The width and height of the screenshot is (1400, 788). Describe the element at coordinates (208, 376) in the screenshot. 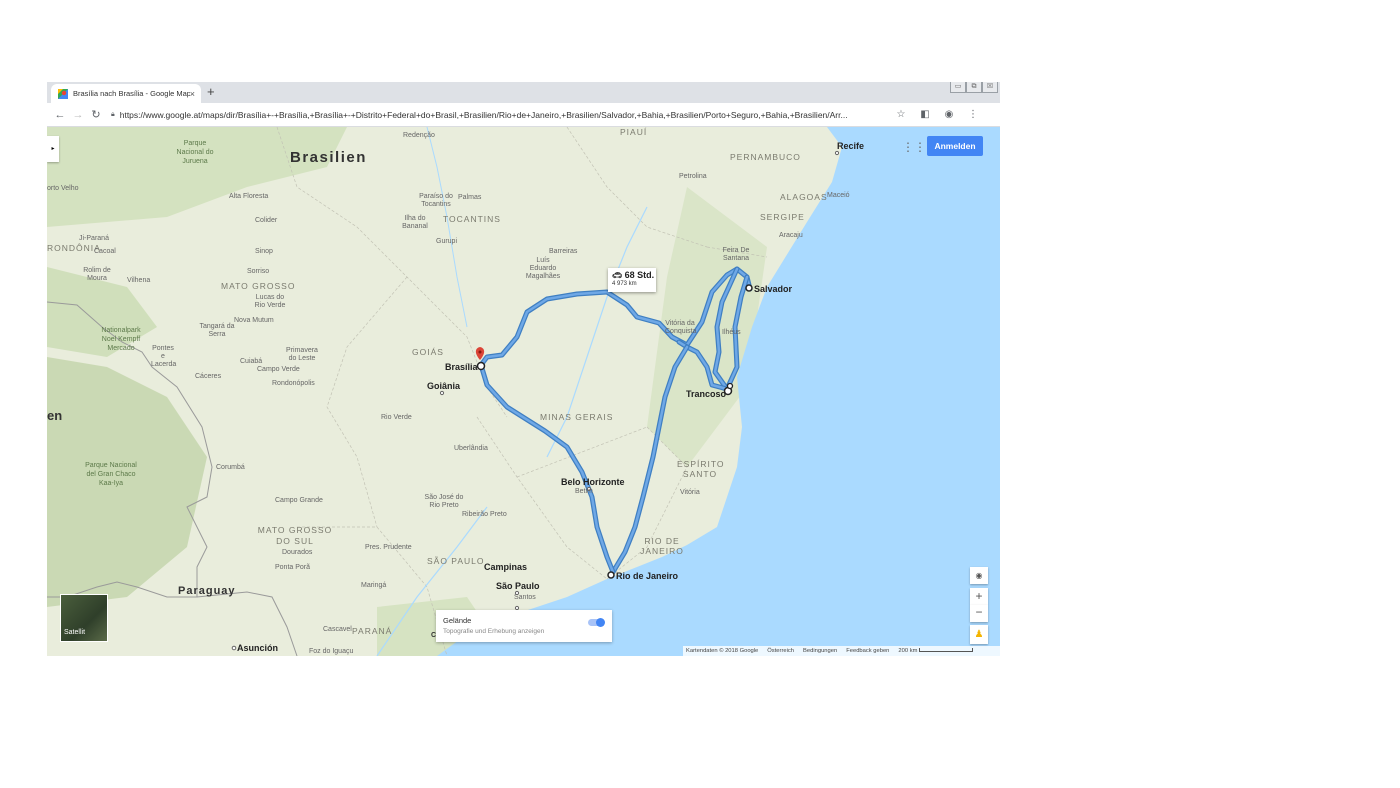

I see `city-label-caceres: Cáceres` at that location.